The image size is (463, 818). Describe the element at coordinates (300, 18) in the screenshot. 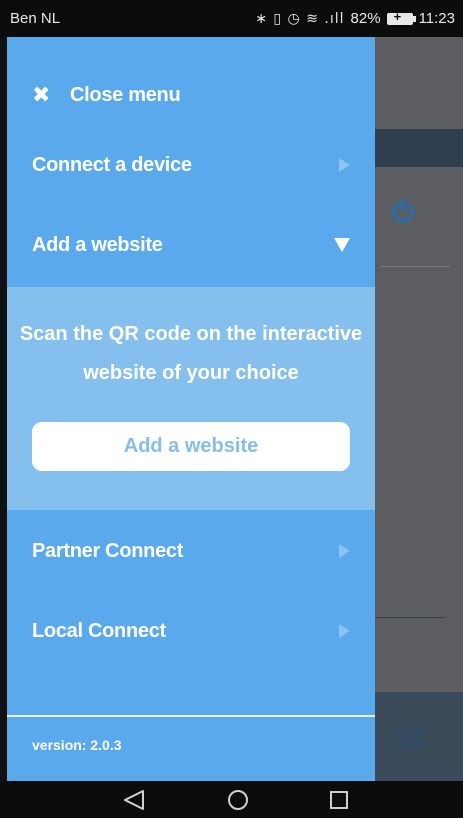

I see `status-icons: ∗ ▯ ◷ ≋ .ıll` at that location.